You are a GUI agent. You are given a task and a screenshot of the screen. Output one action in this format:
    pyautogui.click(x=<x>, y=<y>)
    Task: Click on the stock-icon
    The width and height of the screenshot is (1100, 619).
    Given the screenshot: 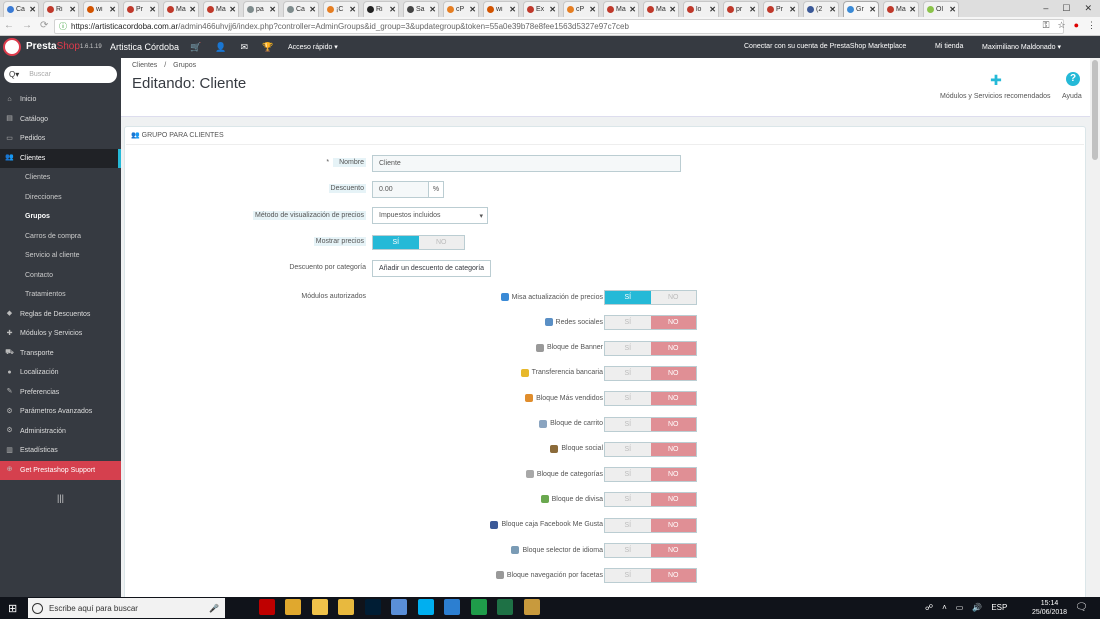 What is the action you would take?
    pyautogui.click(x=478, y=607)
    